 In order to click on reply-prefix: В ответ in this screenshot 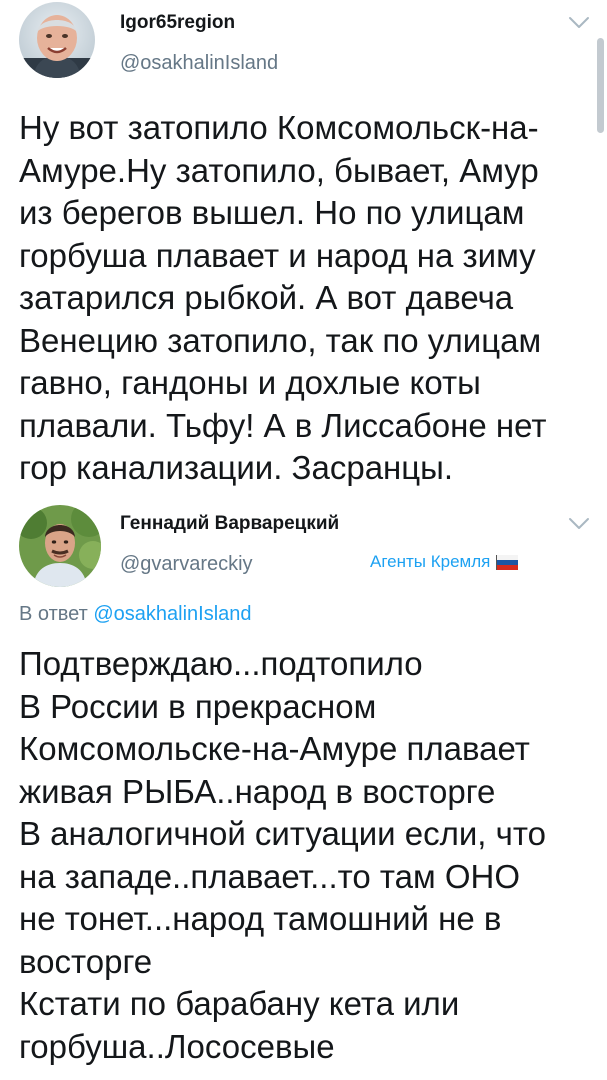, I will do `click(53, 614)`.